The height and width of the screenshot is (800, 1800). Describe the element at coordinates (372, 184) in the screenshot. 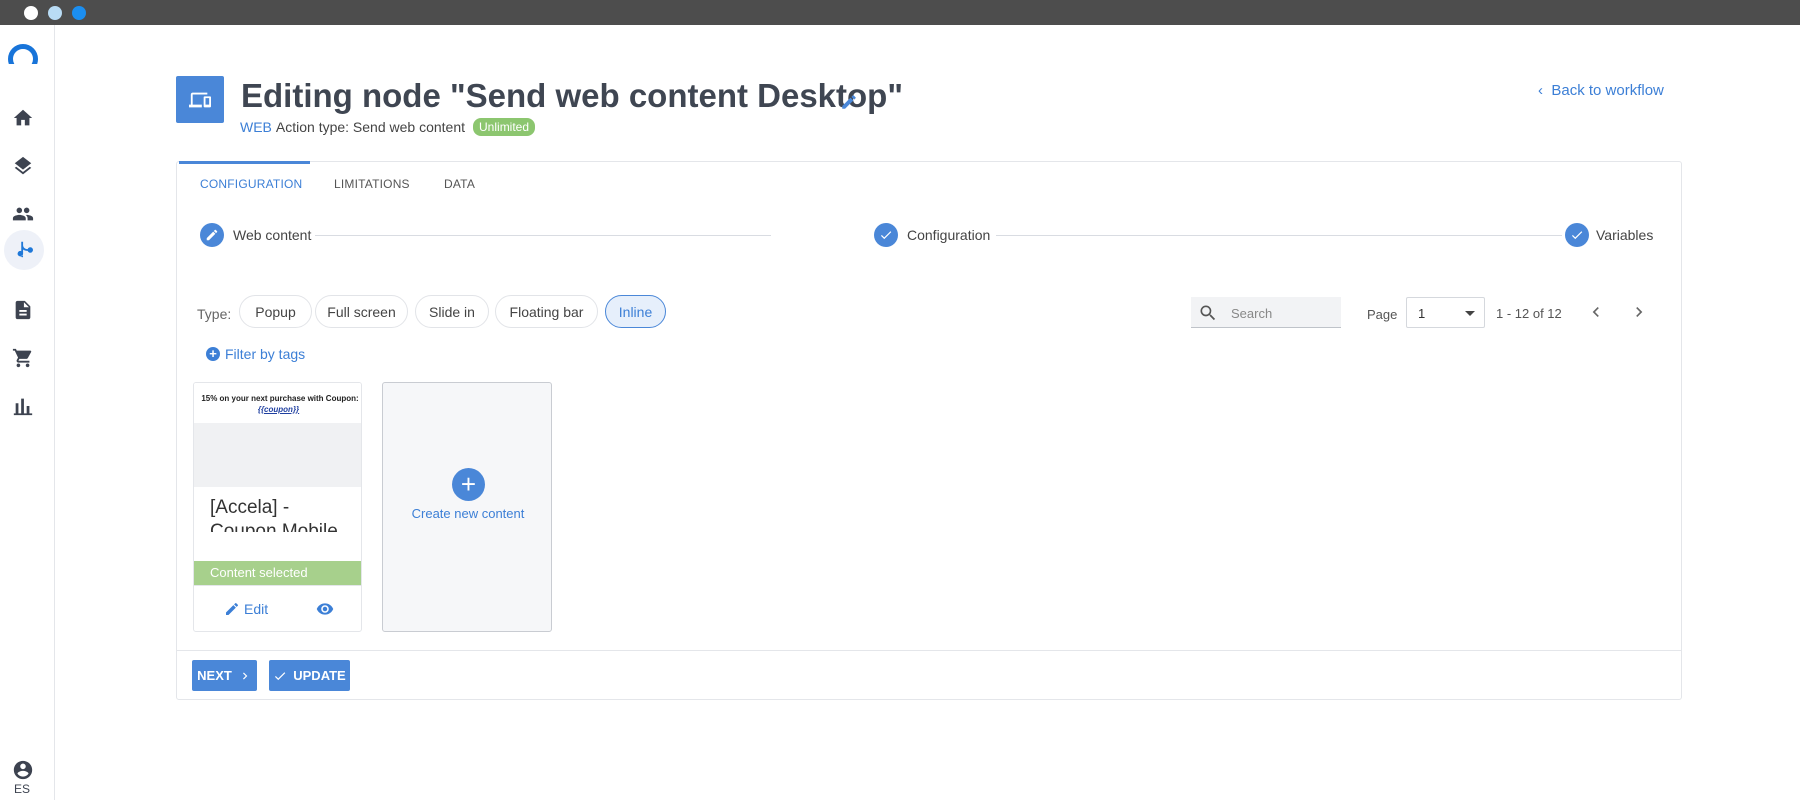

I see `tab-limitations: LIMITATIONS` at that location.